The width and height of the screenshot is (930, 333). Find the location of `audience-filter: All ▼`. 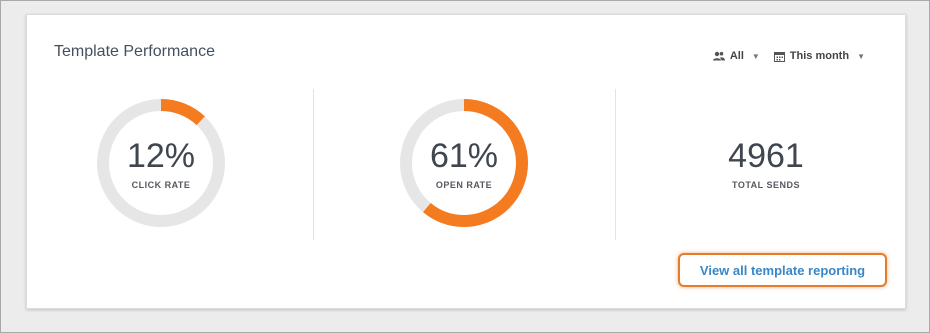

audience-filter: All ▼ is located at coordinates (736, 56).